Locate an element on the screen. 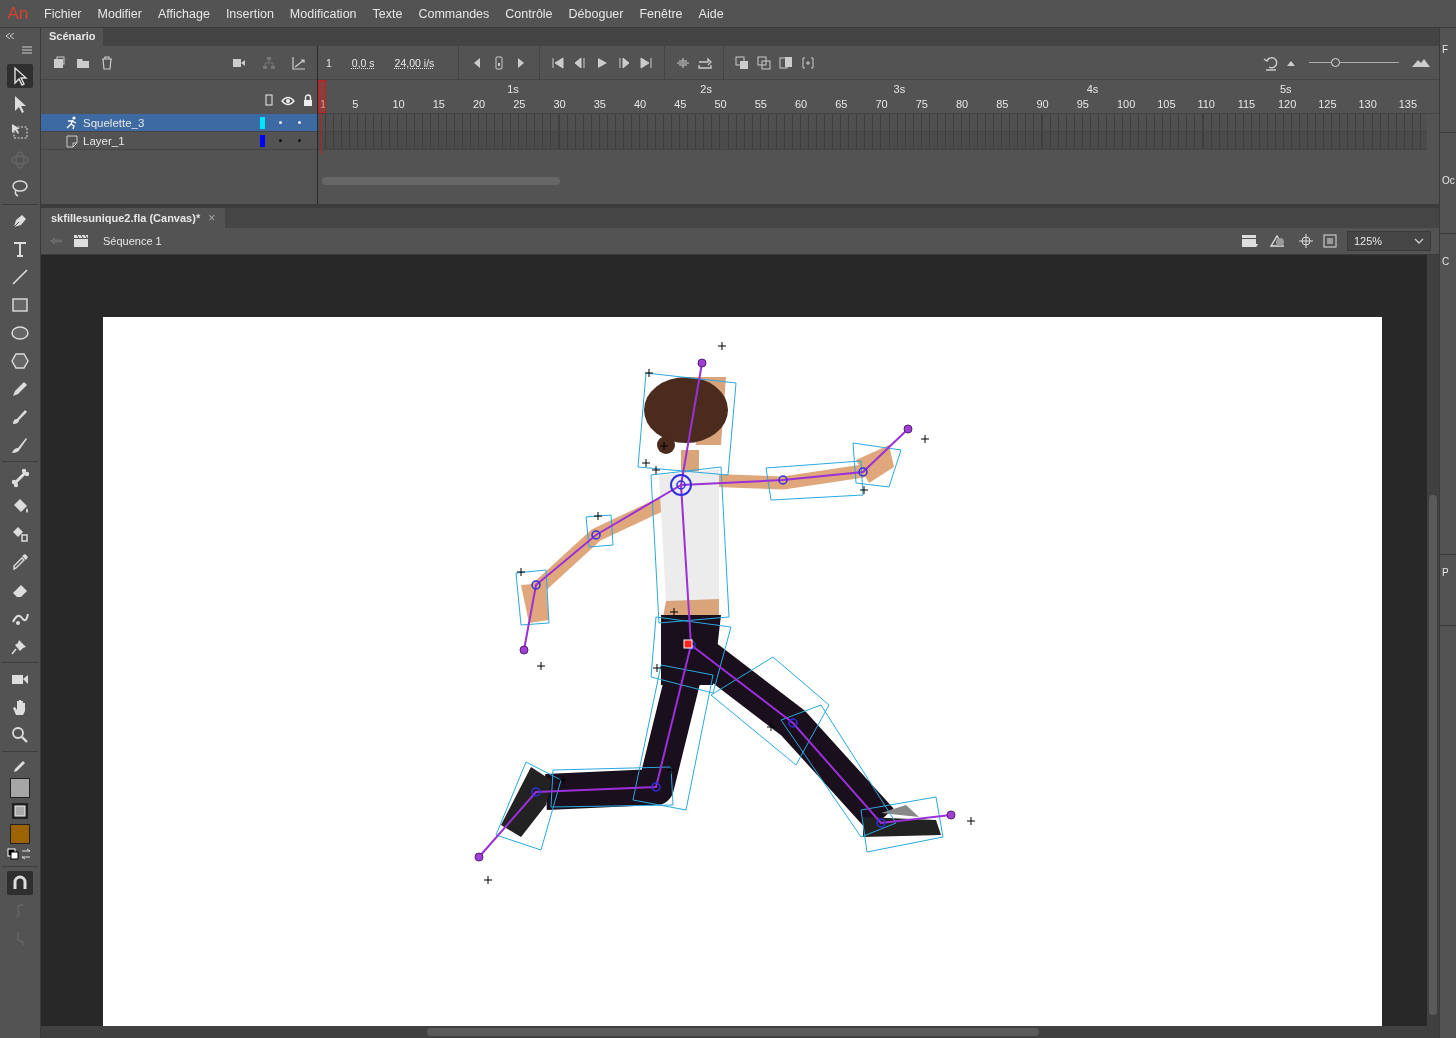 This screenshot has width=1456, height=1038. frame-number: 20 is located at coordinates (479, 104).